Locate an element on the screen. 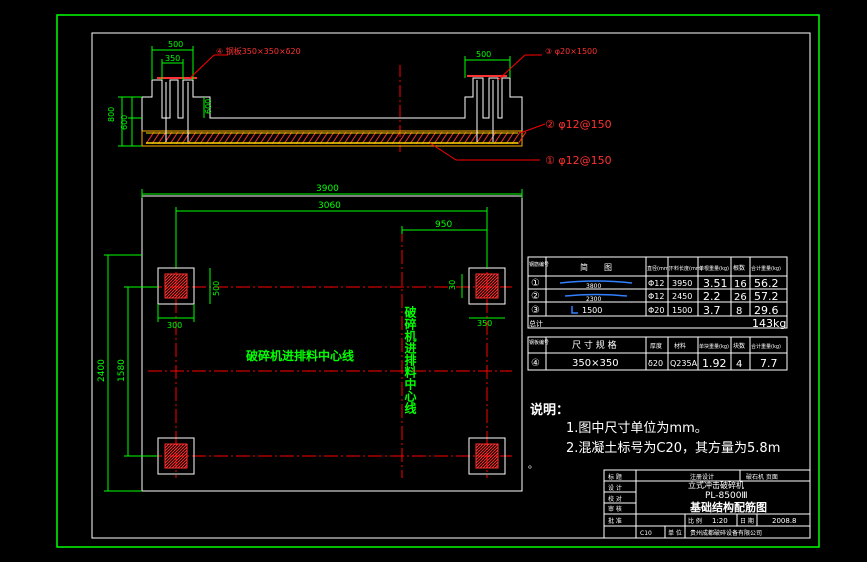 Image resolution: width=867 pixels, height=562 pixels. rebar-row1-shape-len: 3800 is located at coordinates (593, 286).